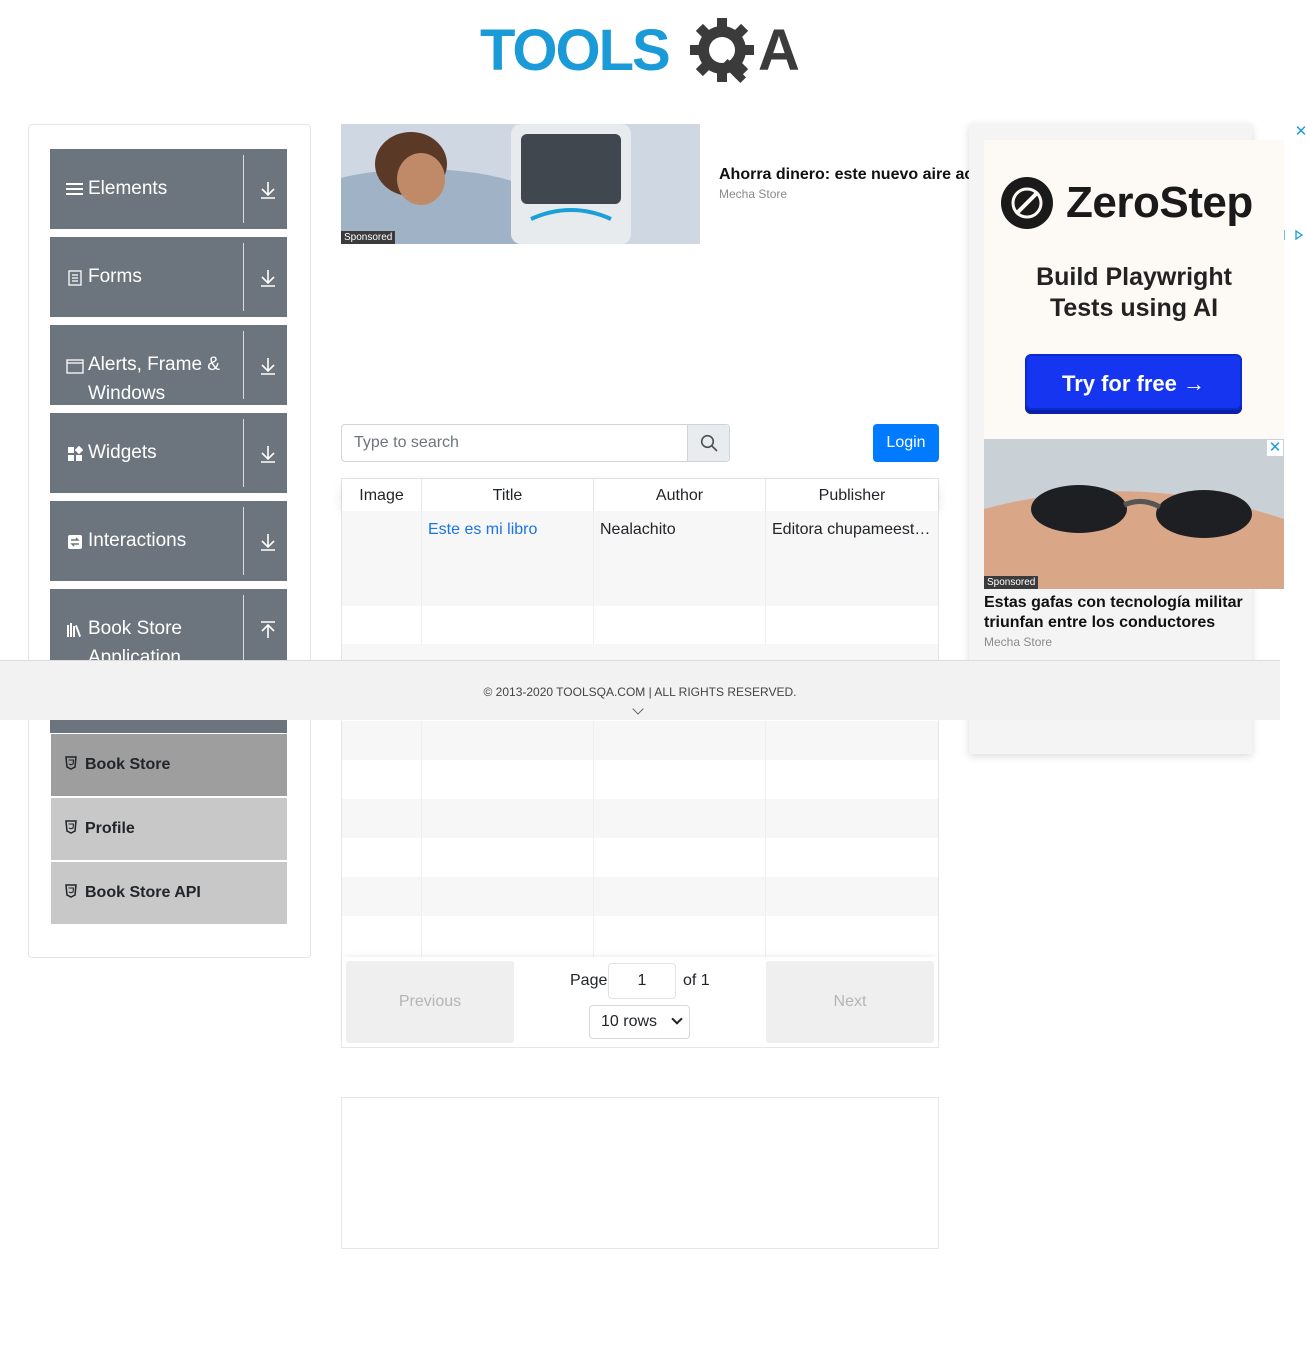 This screenshot has height=1349, width=1307. What do you see at coordinates (169, 829) in the screenshot?
I see `sidebar-item-profile: Profile` at bounding box center [169, 829].